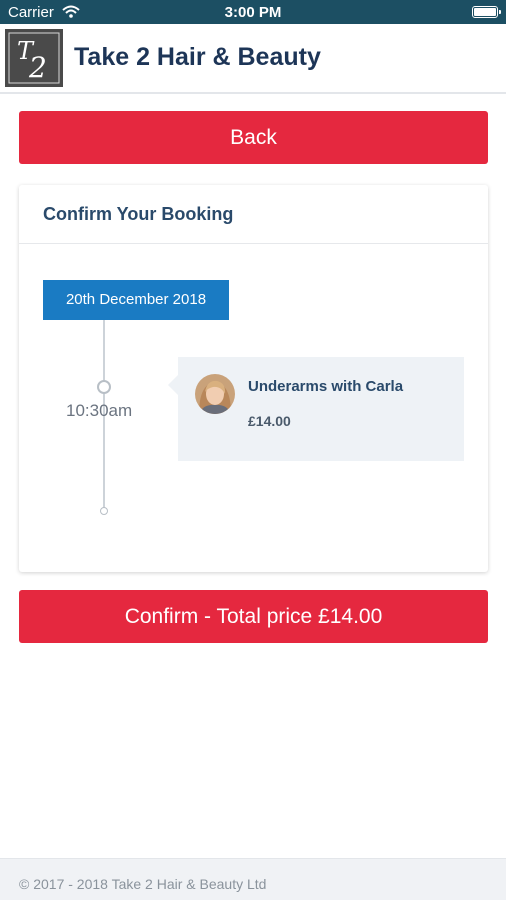  I want to click on footer: © 2017 - 2018 Take 2 Hair & Beauty Ltd, so click(253, 879).